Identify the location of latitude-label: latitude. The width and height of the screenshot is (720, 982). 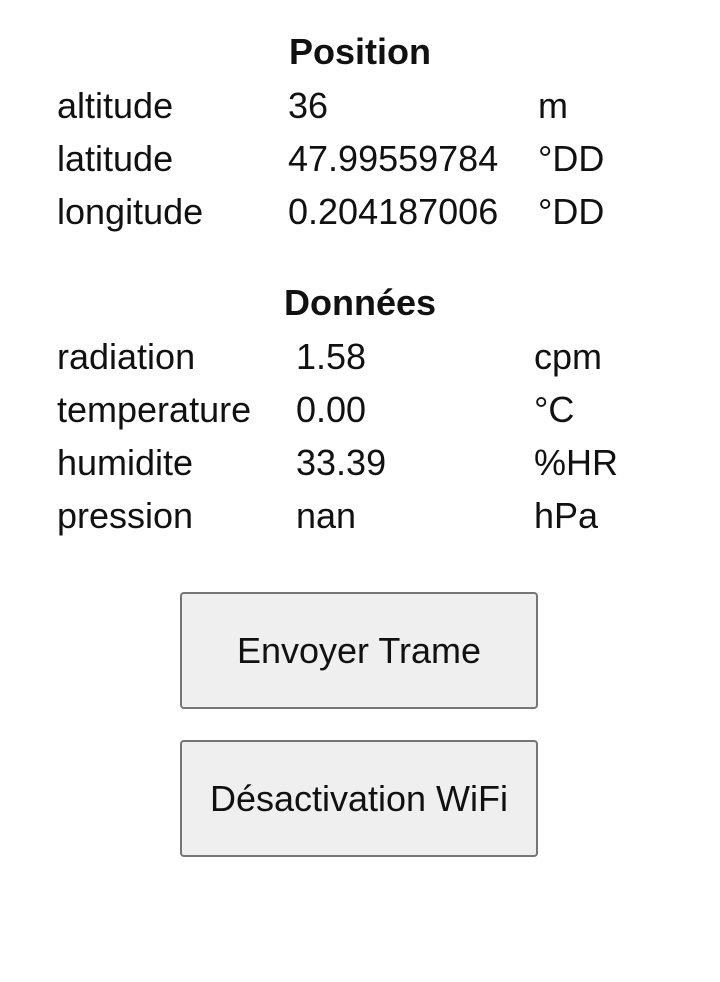
(115, 158).